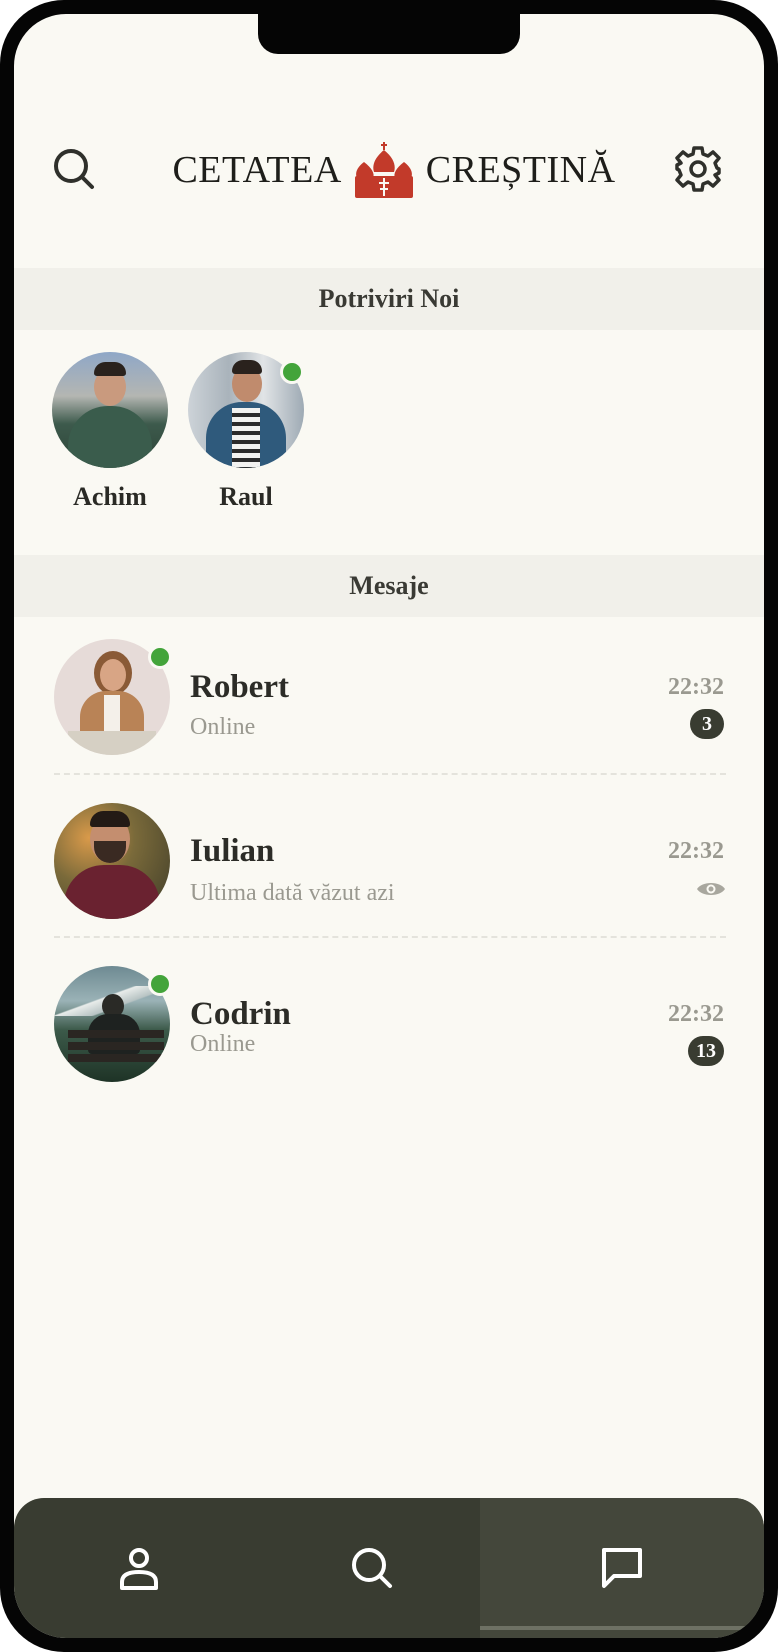  Describe the element at coordinates (706, 1051) in the screenshot. I see `unread-badge: 13` at that location.